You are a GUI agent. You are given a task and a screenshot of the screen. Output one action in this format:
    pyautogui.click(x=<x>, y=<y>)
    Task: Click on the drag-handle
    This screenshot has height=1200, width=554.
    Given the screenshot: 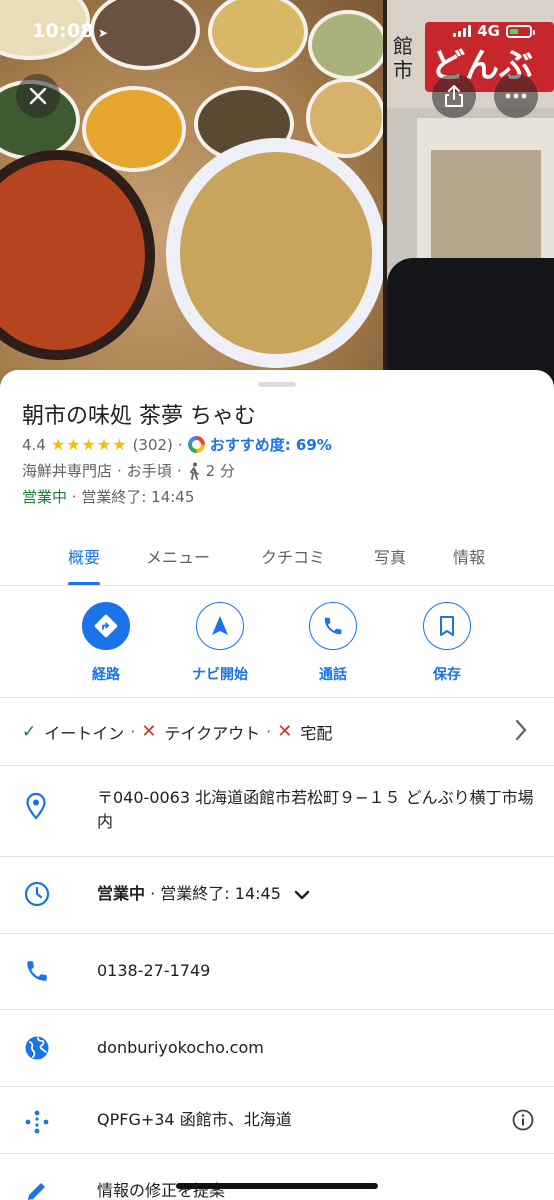 What is the action you would take?
    pyautogui.click(x=277, y=384)
    